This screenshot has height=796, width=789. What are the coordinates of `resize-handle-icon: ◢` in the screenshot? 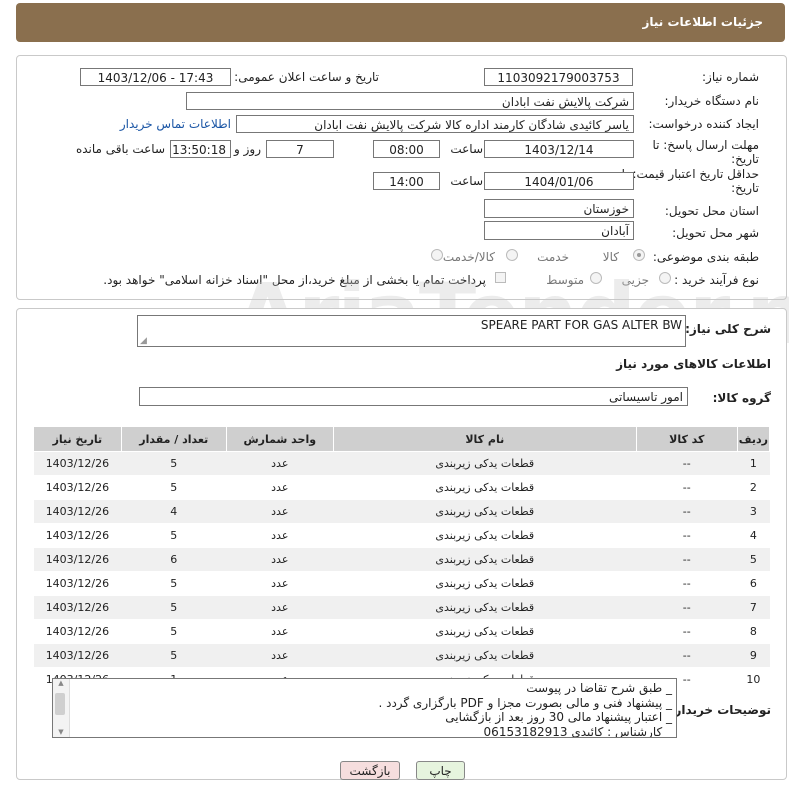 It's located at (143, 341).